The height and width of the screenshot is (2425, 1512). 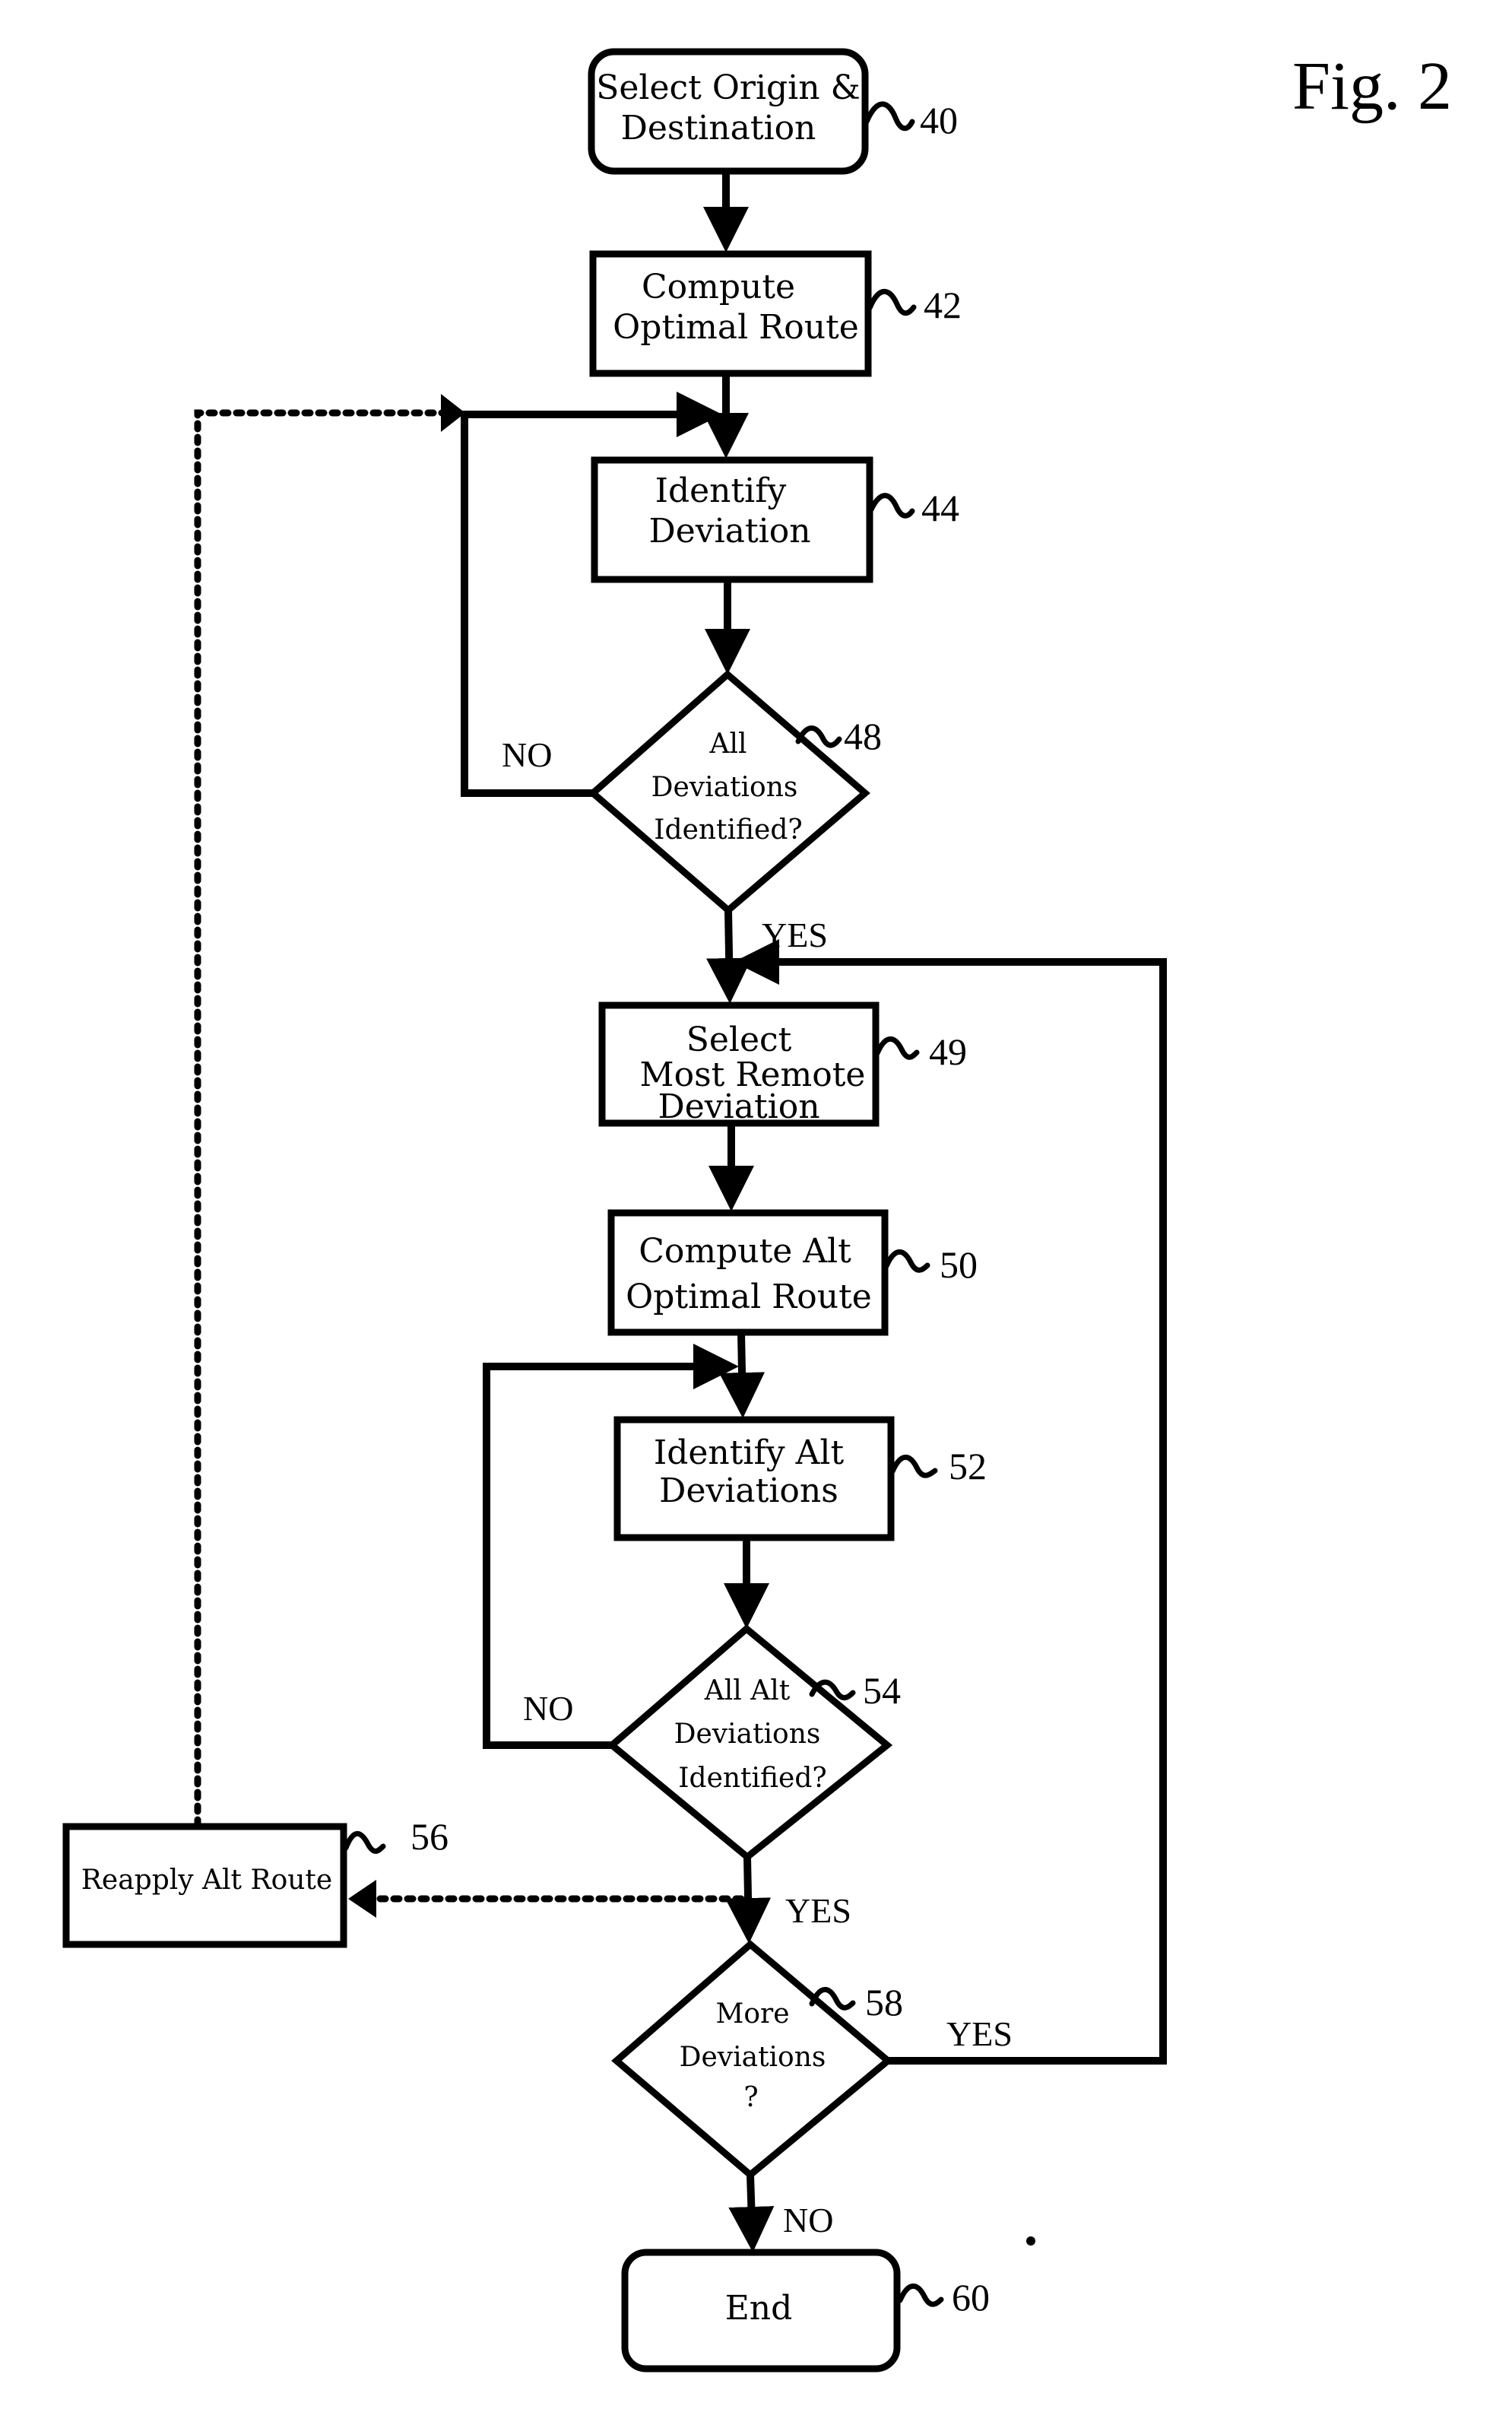 I want to click on edge-label-no-58: NO, so click(x=808, y=2220).